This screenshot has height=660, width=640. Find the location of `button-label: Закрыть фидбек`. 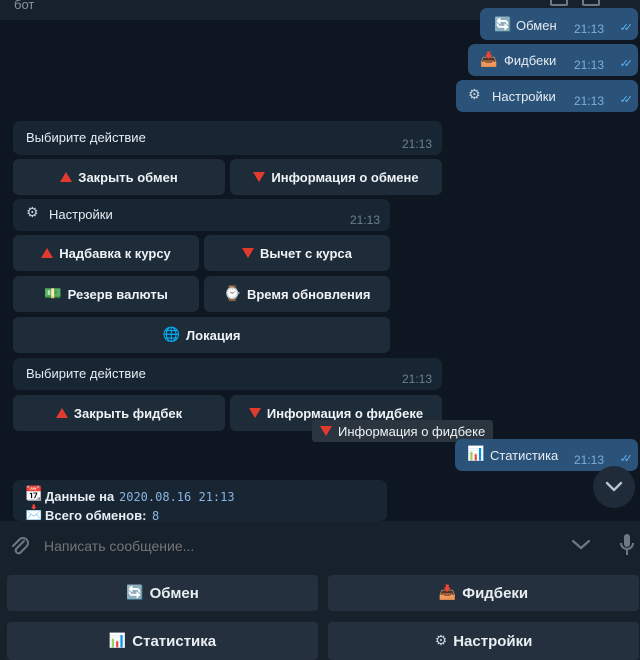

button-label: Закрыть фидбек is located at coordinates (128, 413).